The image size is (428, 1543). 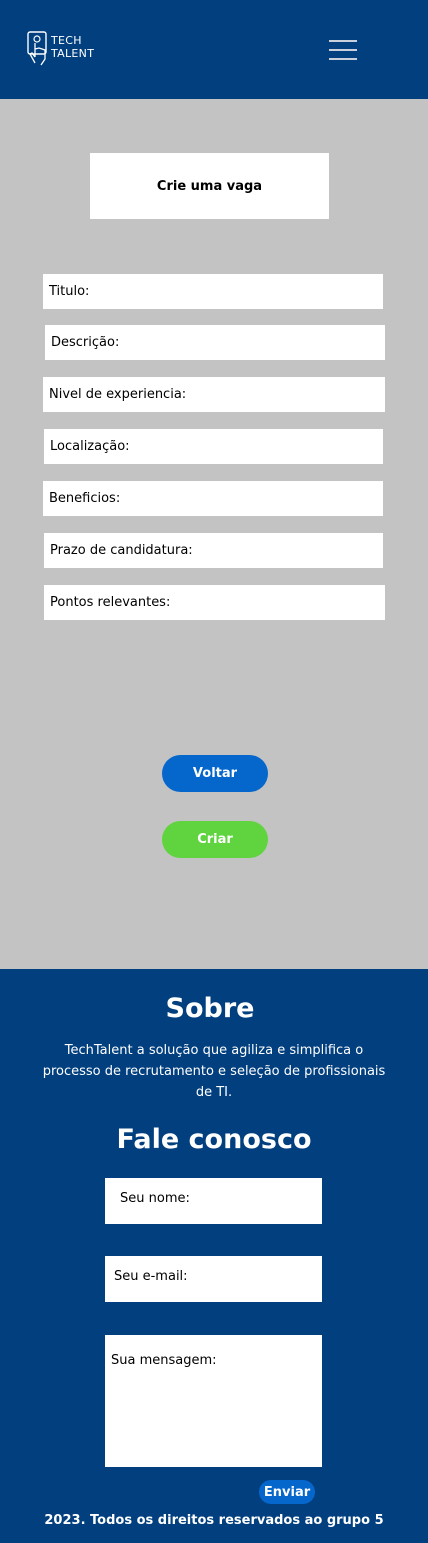 I want to click on name-field: Seu nome:, so click(x=213, y=1201).